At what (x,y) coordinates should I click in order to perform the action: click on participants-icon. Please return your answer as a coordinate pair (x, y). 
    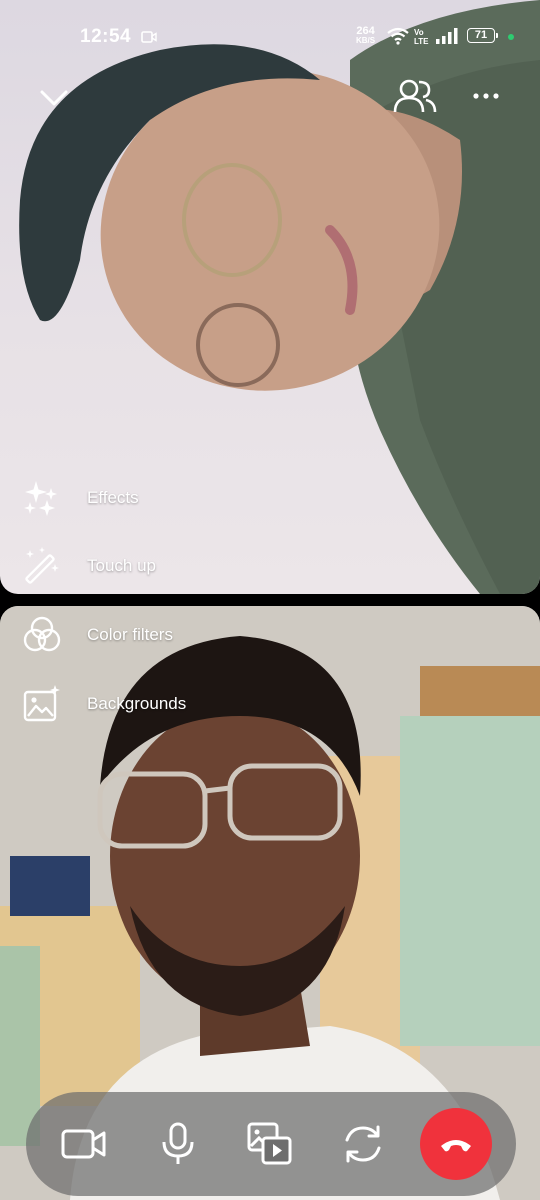
    Looking at the image, I should click on (415, 96).